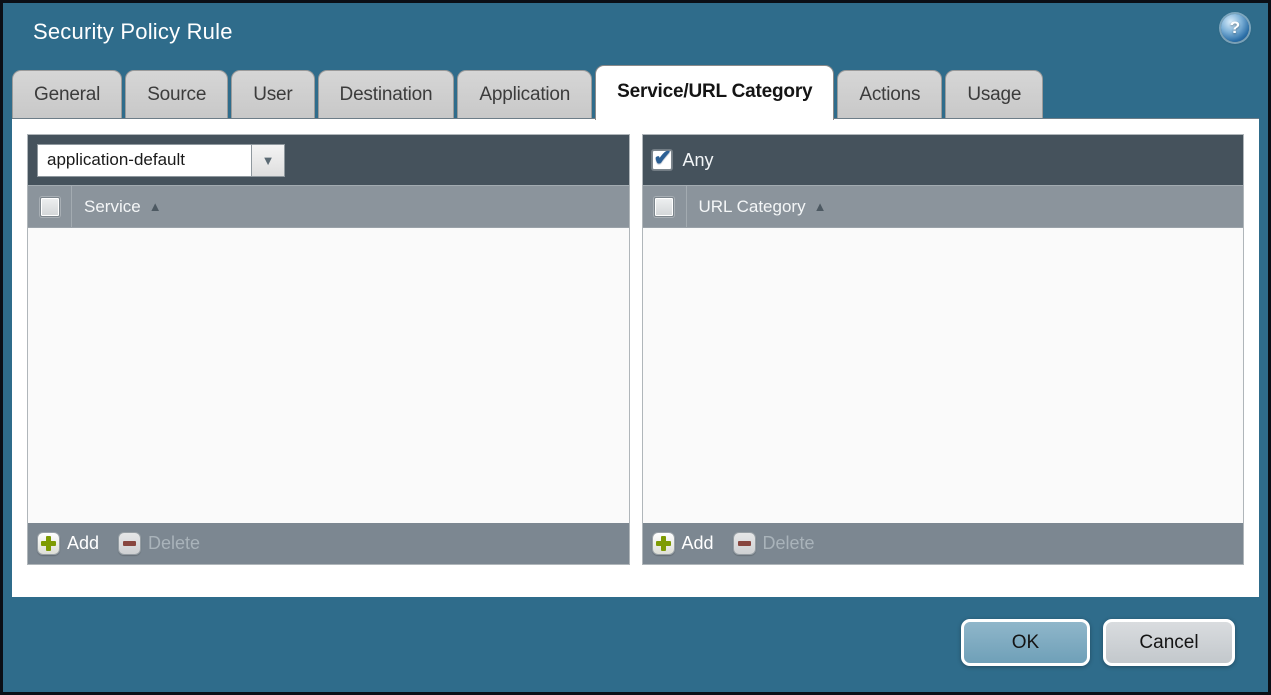  I want to click on tab-actions: Actions, so click(890, 94).